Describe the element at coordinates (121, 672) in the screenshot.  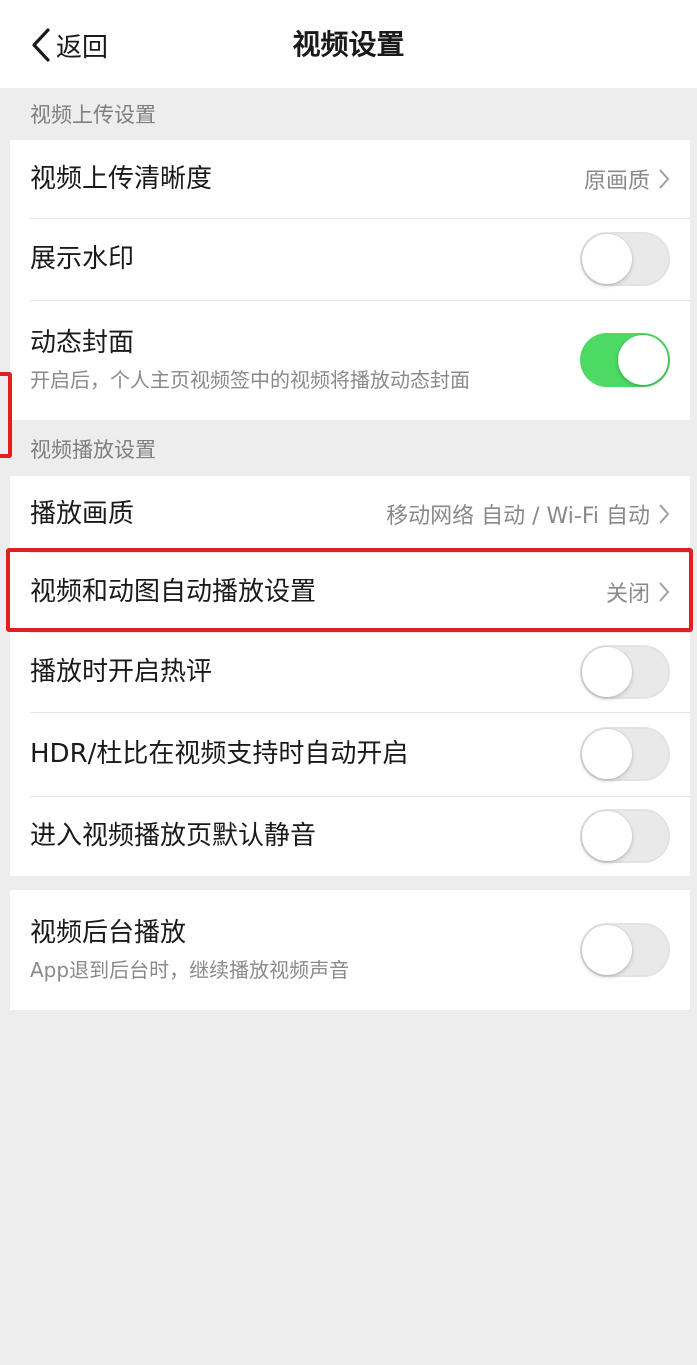
I see `hot-comments-label: 播放时开启热评` at that location.